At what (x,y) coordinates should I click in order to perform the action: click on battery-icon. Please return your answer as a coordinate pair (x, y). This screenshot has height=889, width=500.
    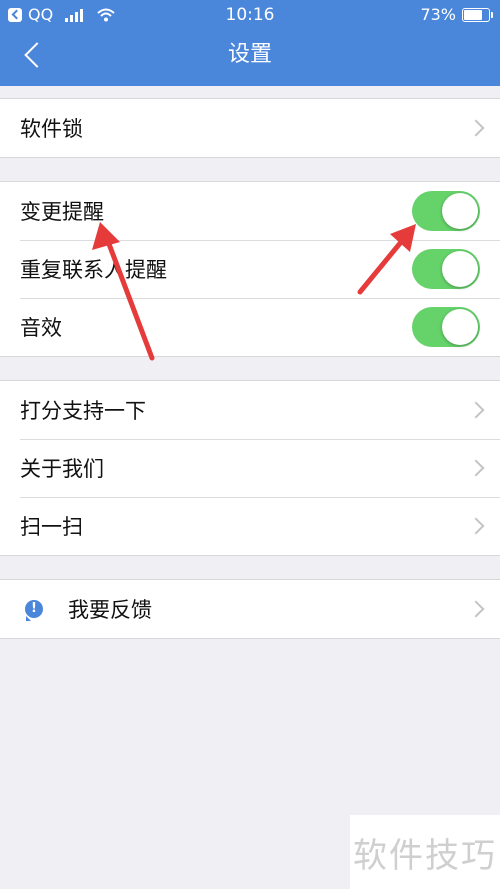
    Looking at the image, I should click on (477, 15).